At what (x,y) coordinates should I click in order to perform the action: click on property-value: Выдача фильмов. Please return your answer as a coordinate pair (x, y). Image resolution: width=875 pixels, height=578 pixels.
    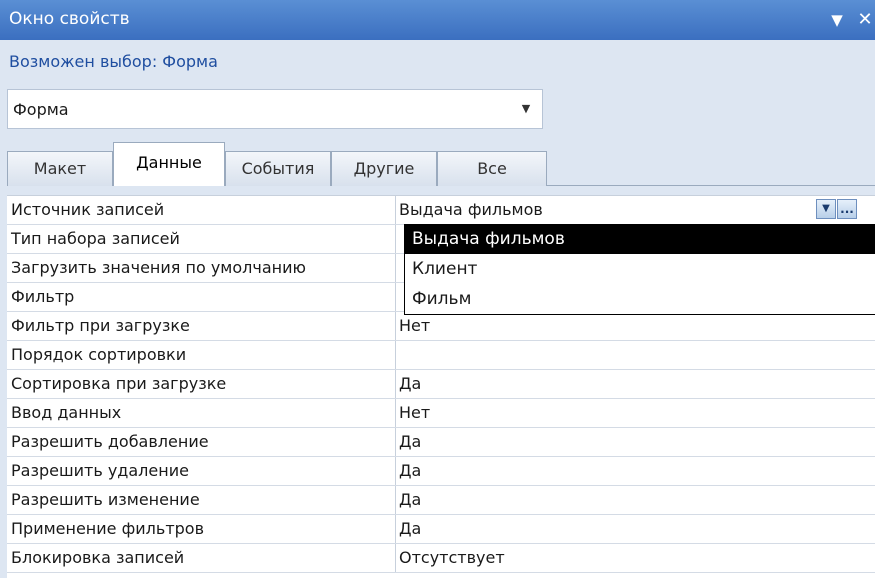
    Looking at the image, I should click on (471, 209).